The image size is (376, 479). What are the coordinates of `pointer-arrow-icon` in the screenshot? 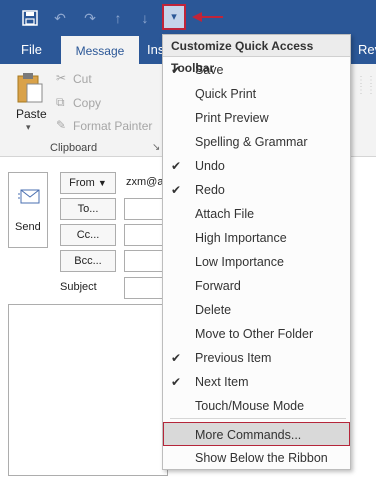 It's located at (208, 18).